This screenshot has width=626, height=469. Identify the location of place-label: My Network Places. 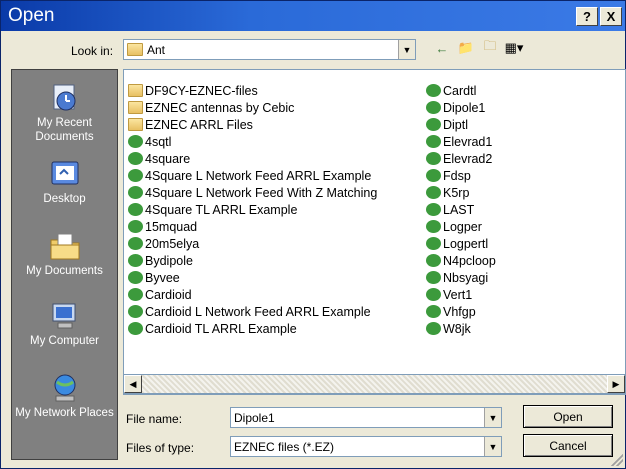
(64, 413).